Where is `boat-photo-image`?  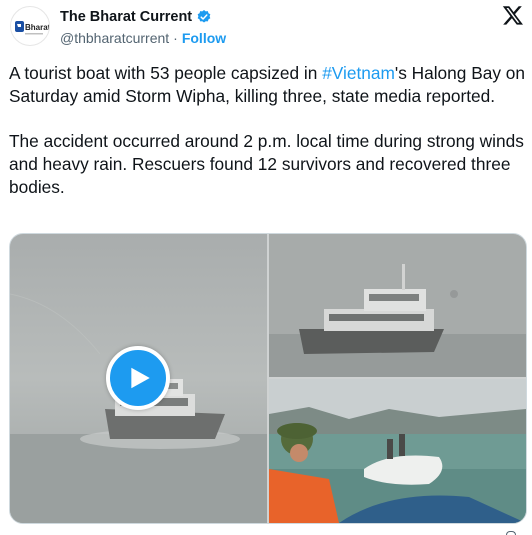 boat-photo-image is located at coordinates (397, 305).